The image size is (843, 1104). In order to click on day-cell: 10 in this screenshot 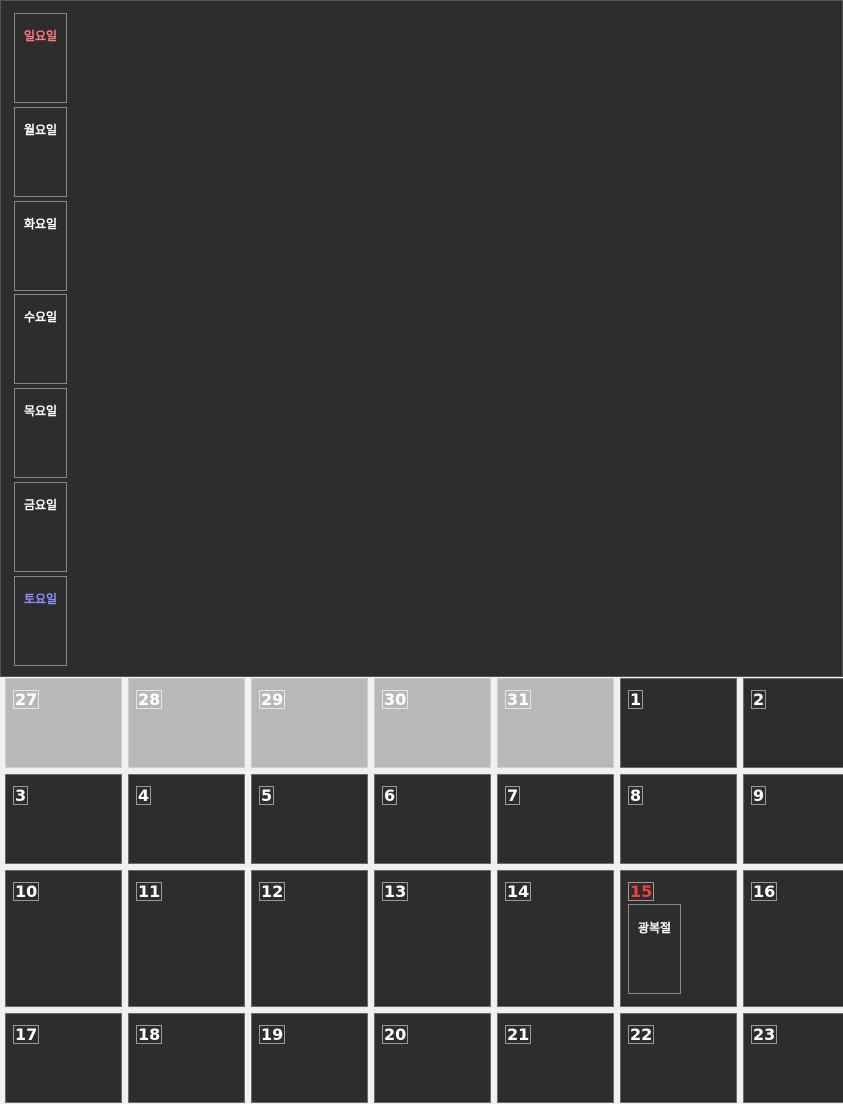, I will do `click(63, 938)`.